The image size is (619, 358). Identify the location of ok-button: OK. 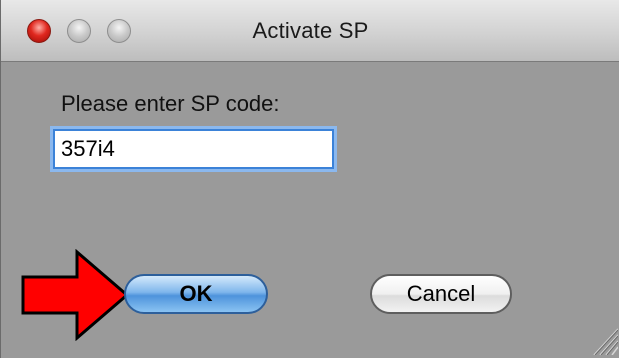
(196, 294).